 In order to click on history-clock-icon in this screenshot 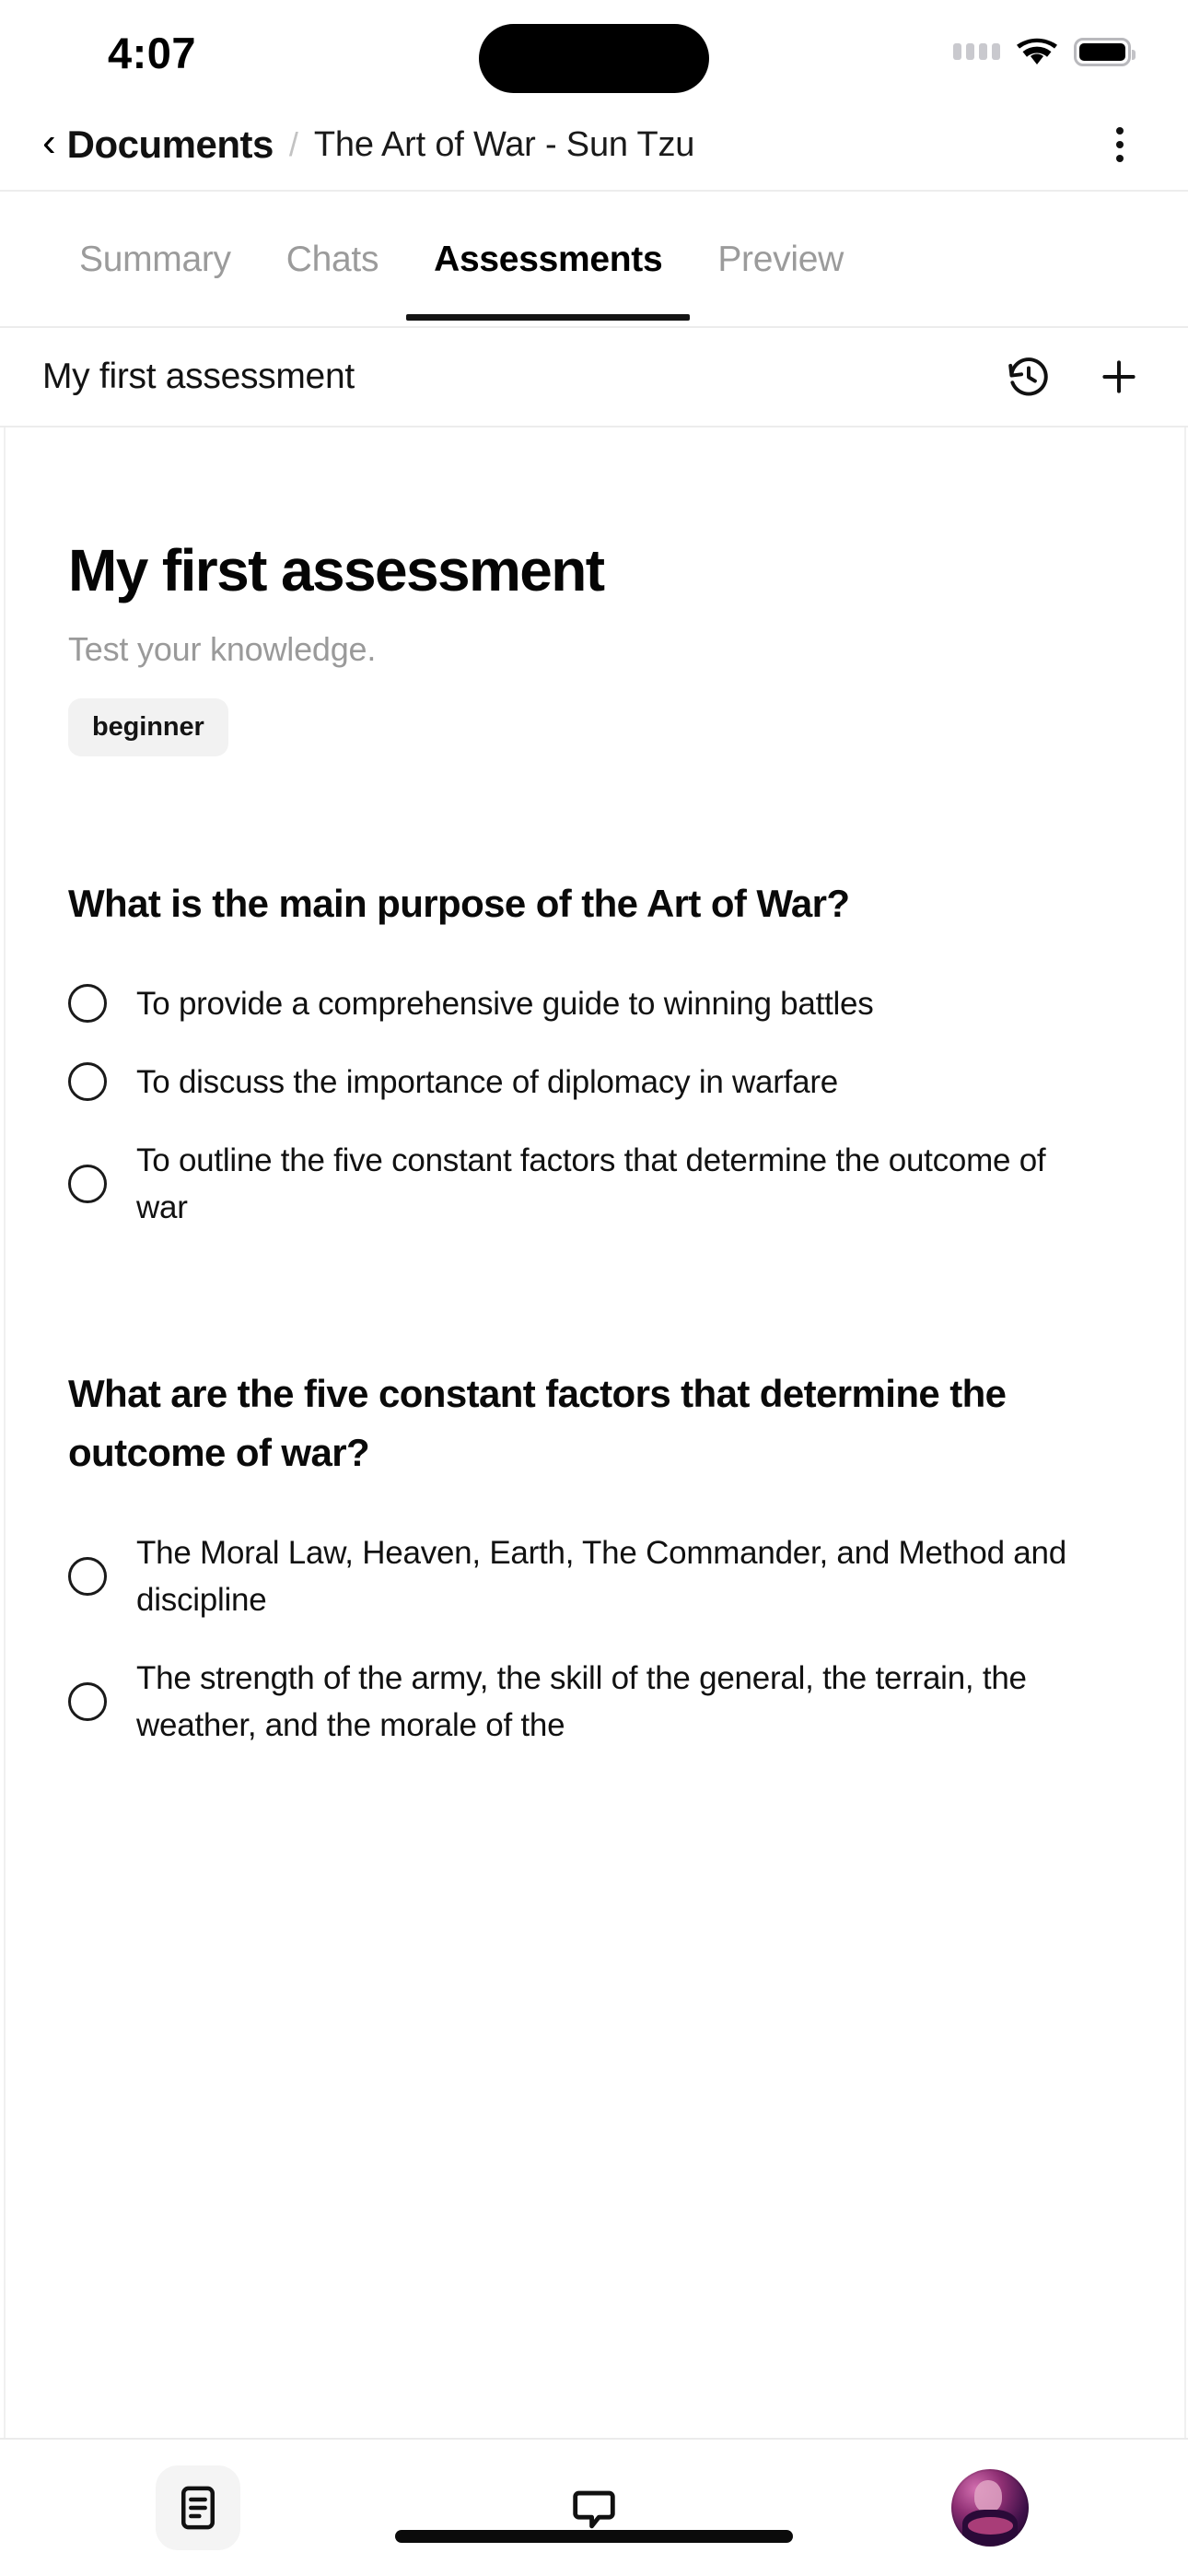, I will do `click(1028, 377)`.